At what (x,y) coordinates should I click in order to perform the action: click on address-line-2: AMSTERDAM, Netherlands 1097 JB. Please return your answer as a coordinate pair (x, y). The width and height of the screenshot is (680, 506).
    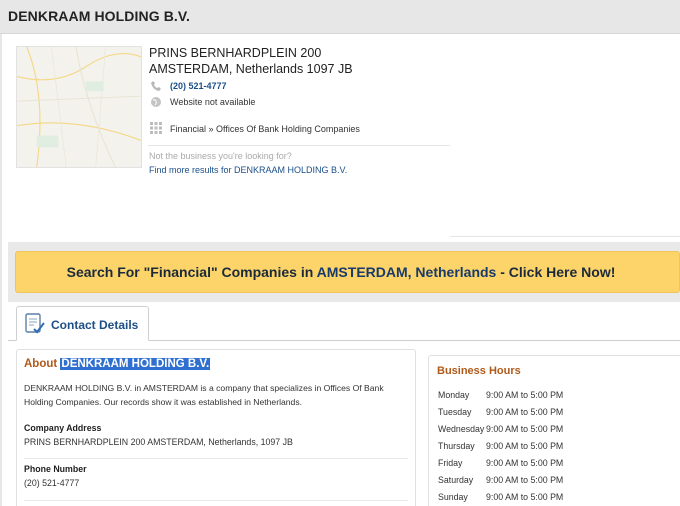
    Looking at the image, I should click on (251, 69).